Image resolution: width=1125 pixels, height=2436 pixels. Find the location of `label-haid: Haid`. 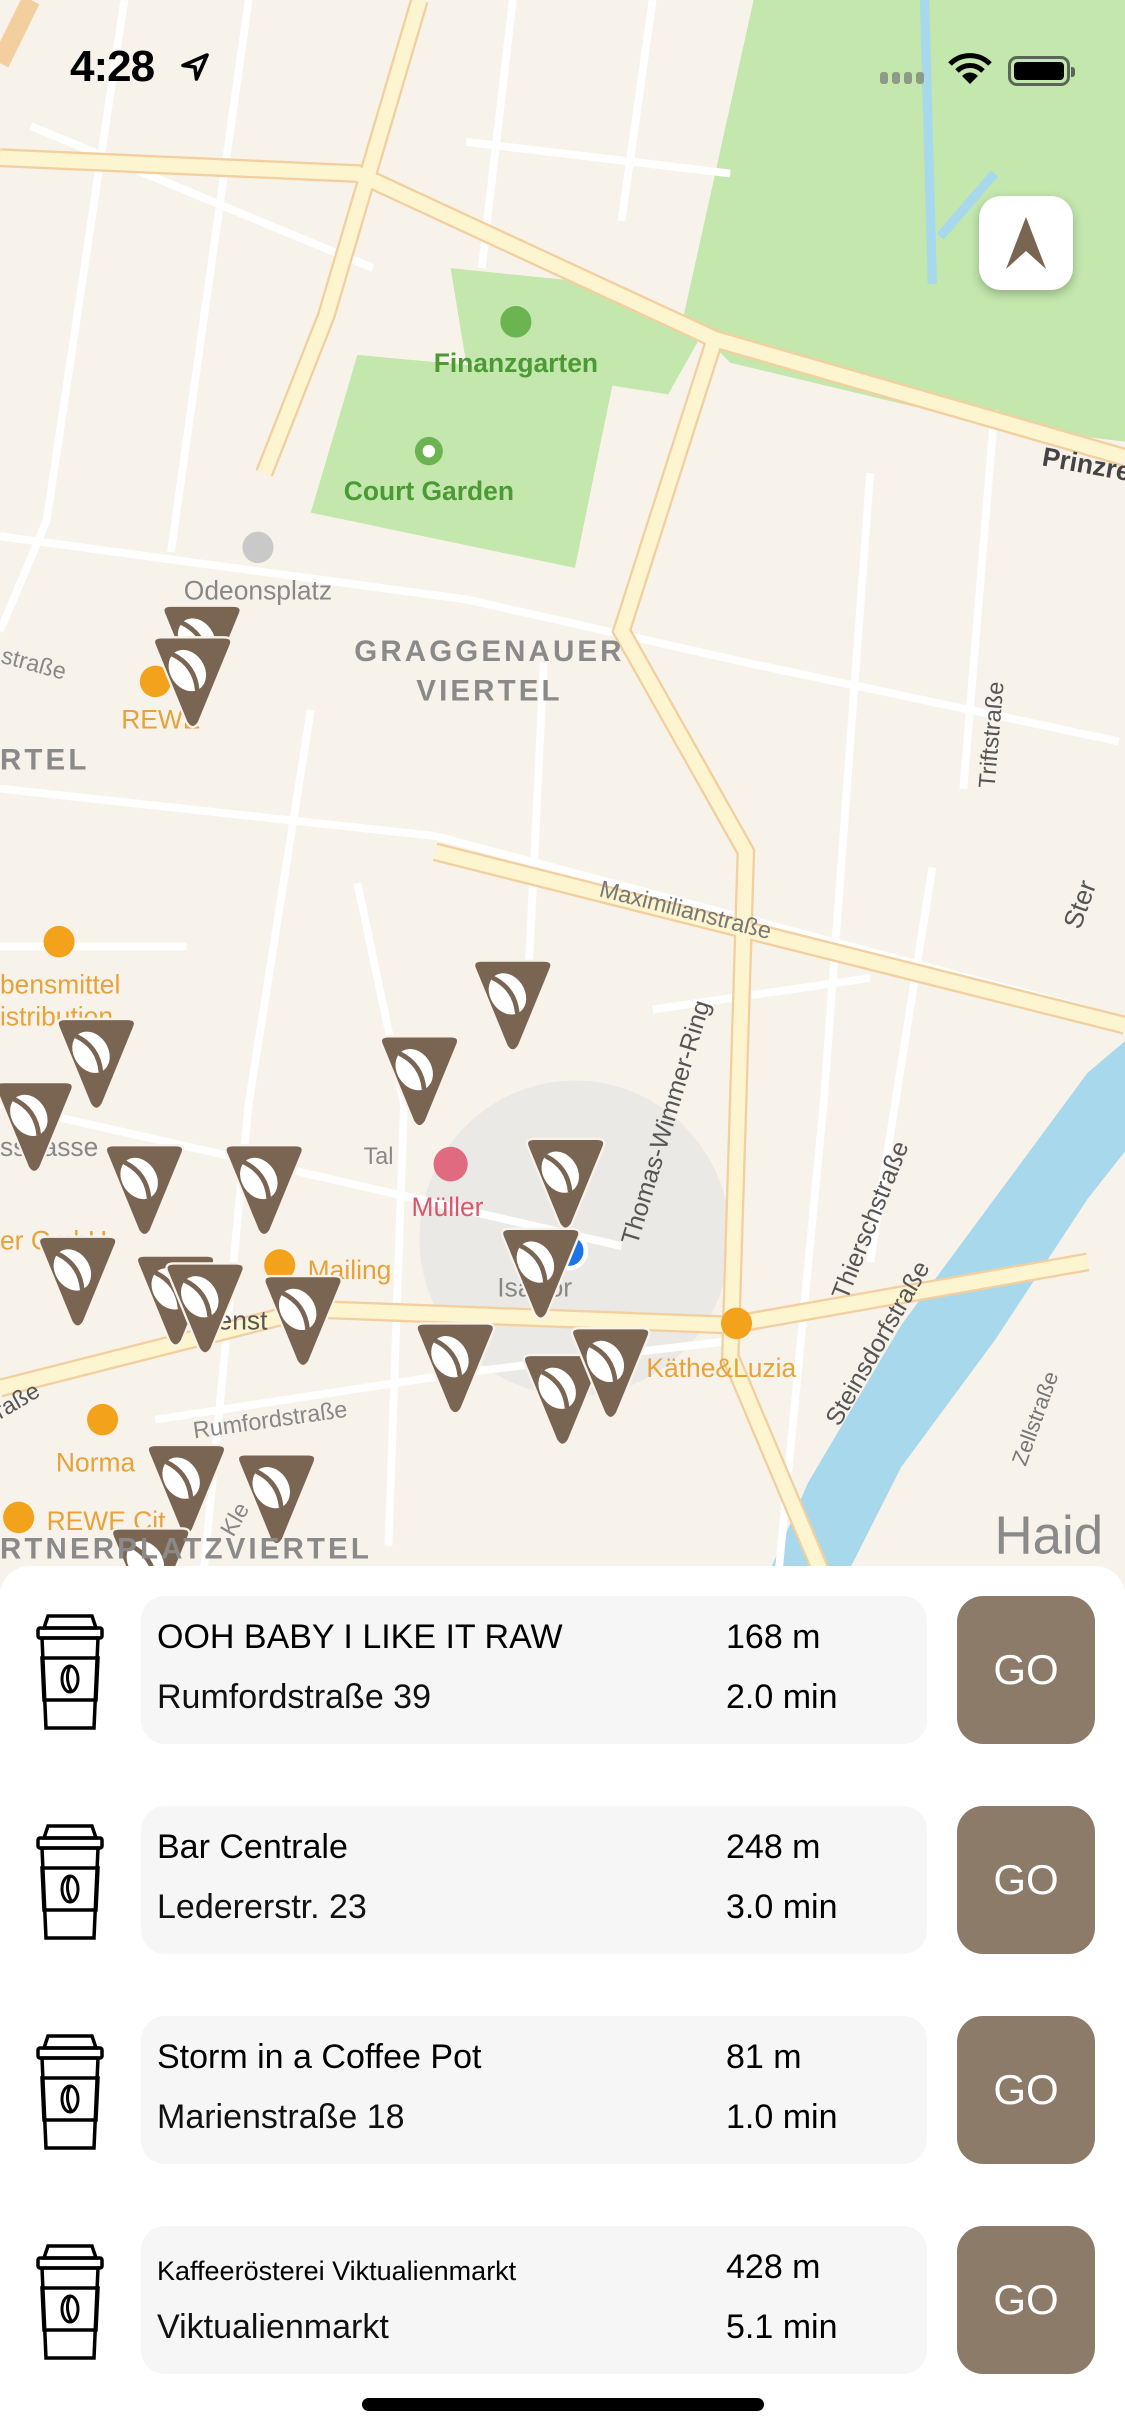

label-haid: Haid is located at coordinates (1048, 1535).